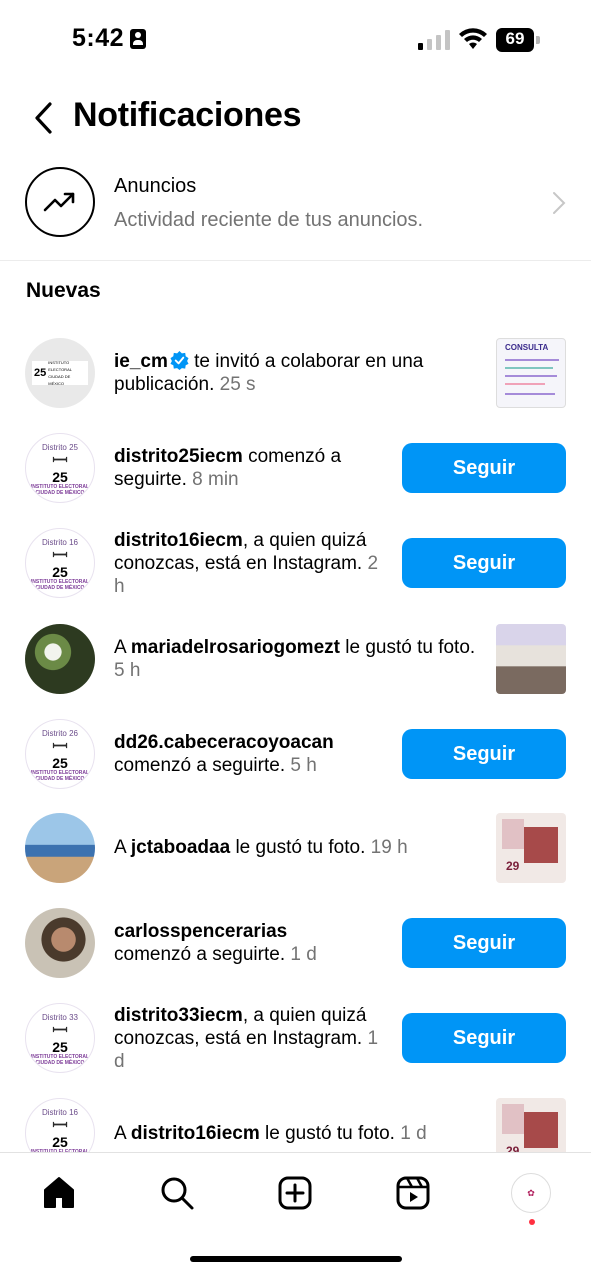 This screenshot has width=591, height=1280. I want to click on reels-icon, so click(413, 1193).